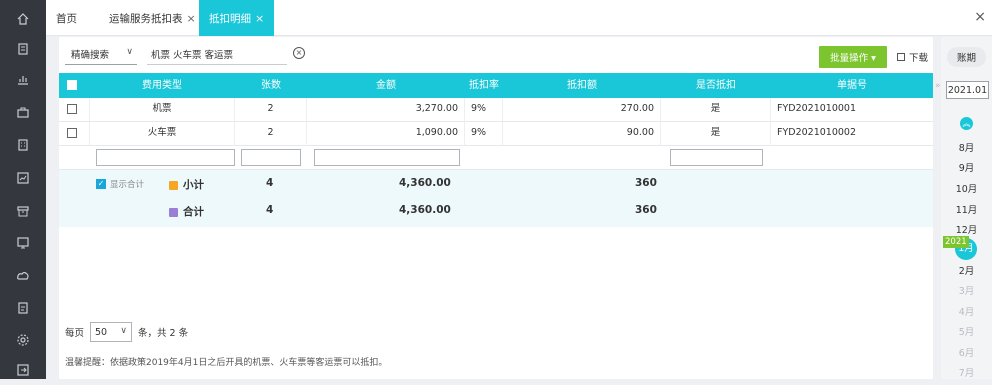 This screenshot has width=992, height=385. I want to click on month-item: 7月, so click(966, 373).